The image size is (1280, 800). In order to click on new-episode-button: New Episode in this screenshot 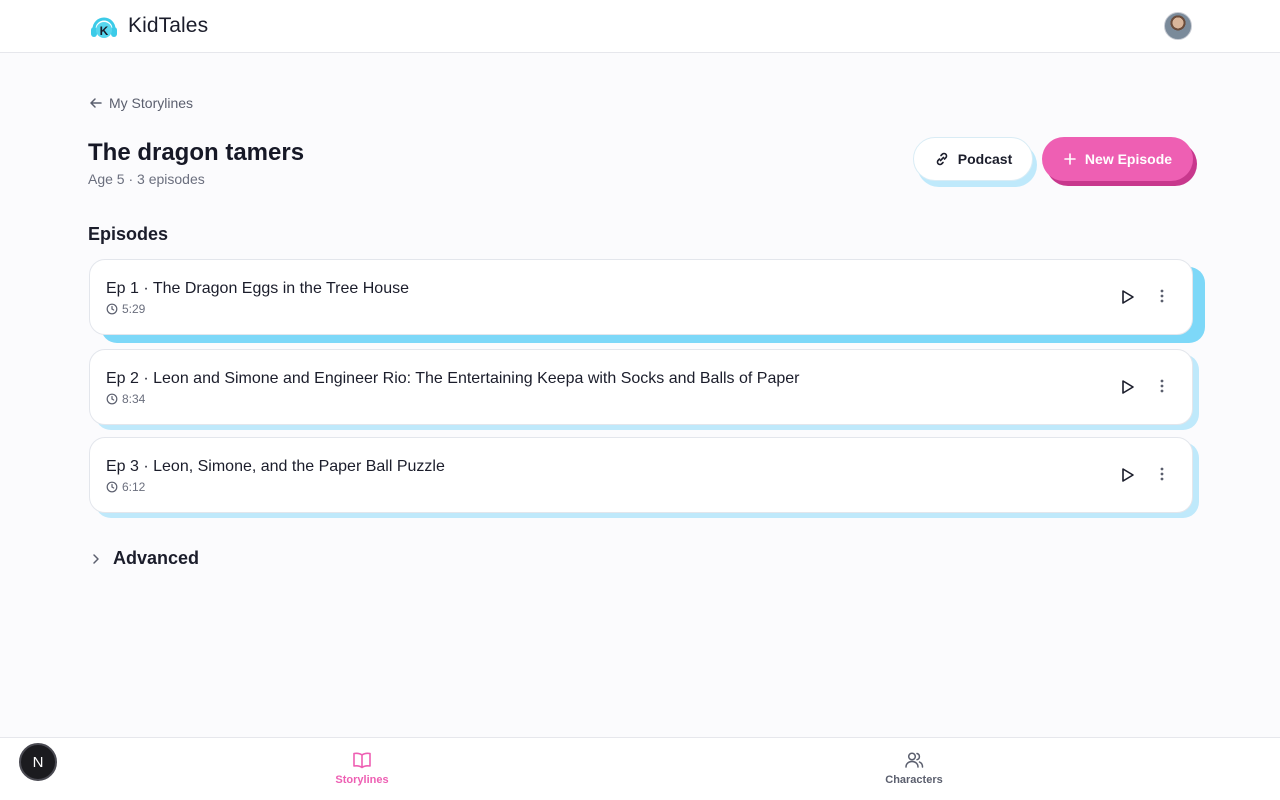, I will do `click(1117, 159)`.